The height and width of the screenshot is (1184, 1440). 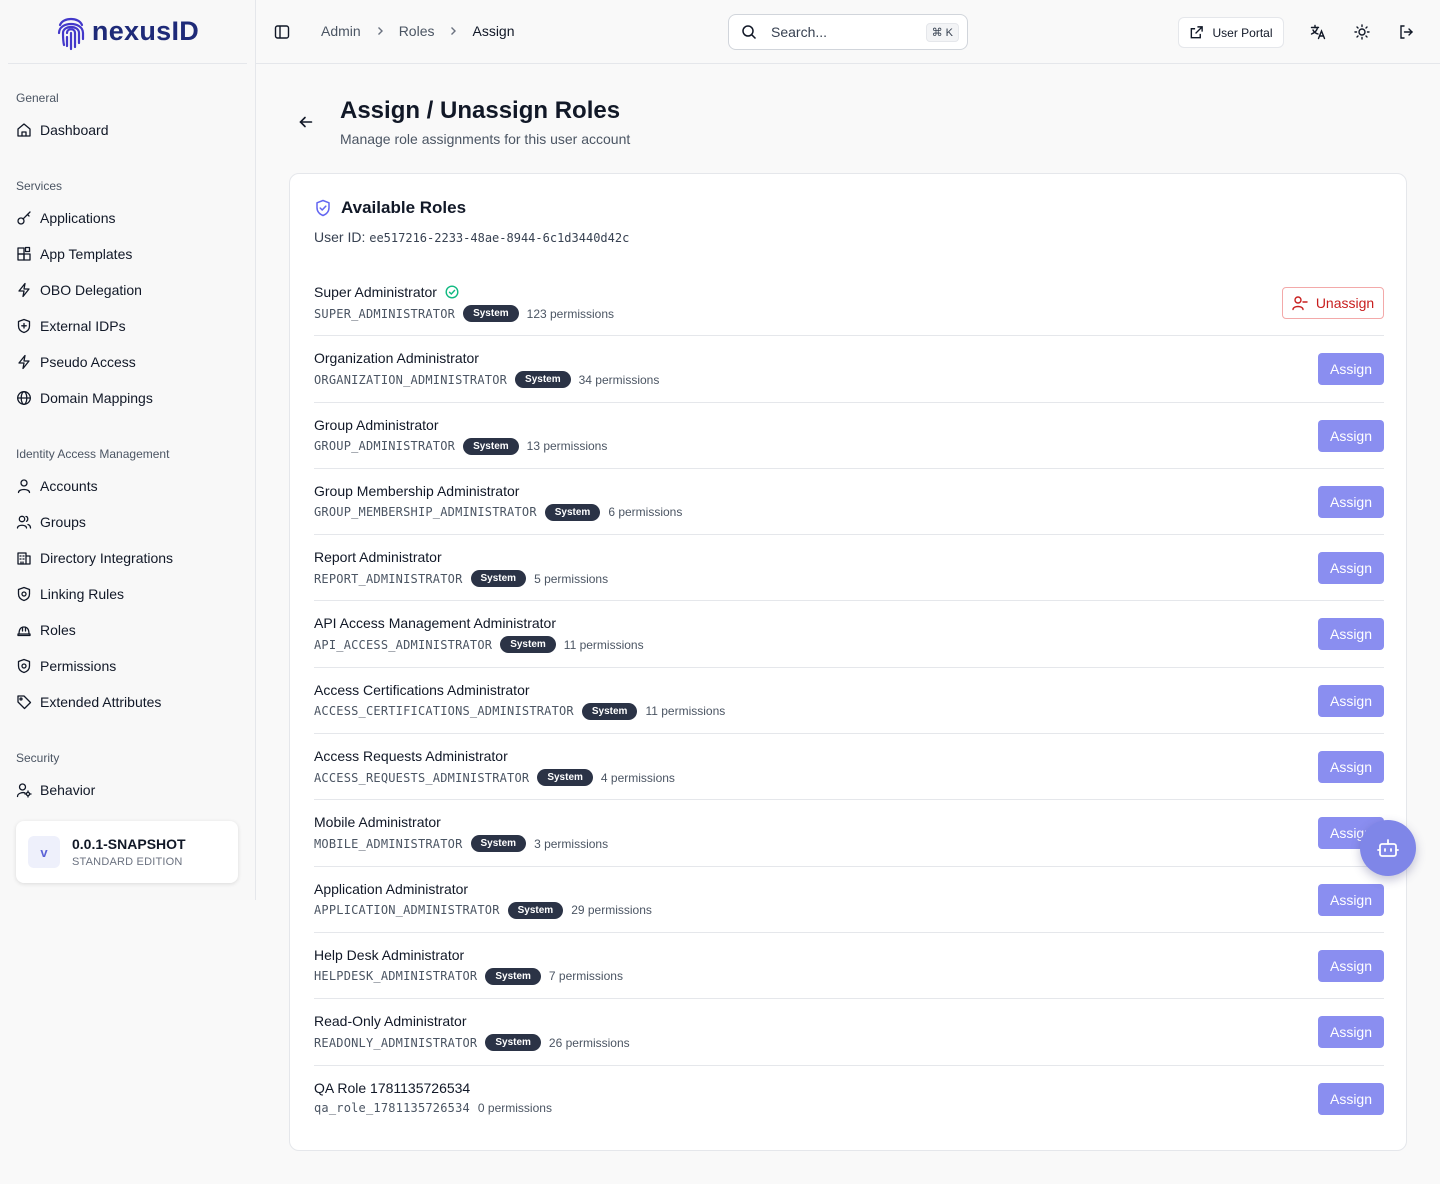 I want to click on breadcrumb-admin: Admin, so click(x=341, y=31).